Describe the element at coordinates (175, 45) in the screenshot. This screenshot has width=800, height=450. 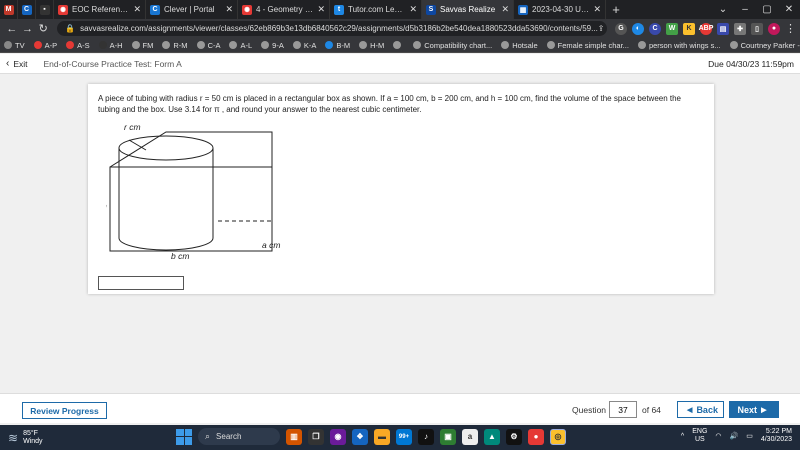
I see `bookmark-item: R-M` at that location.